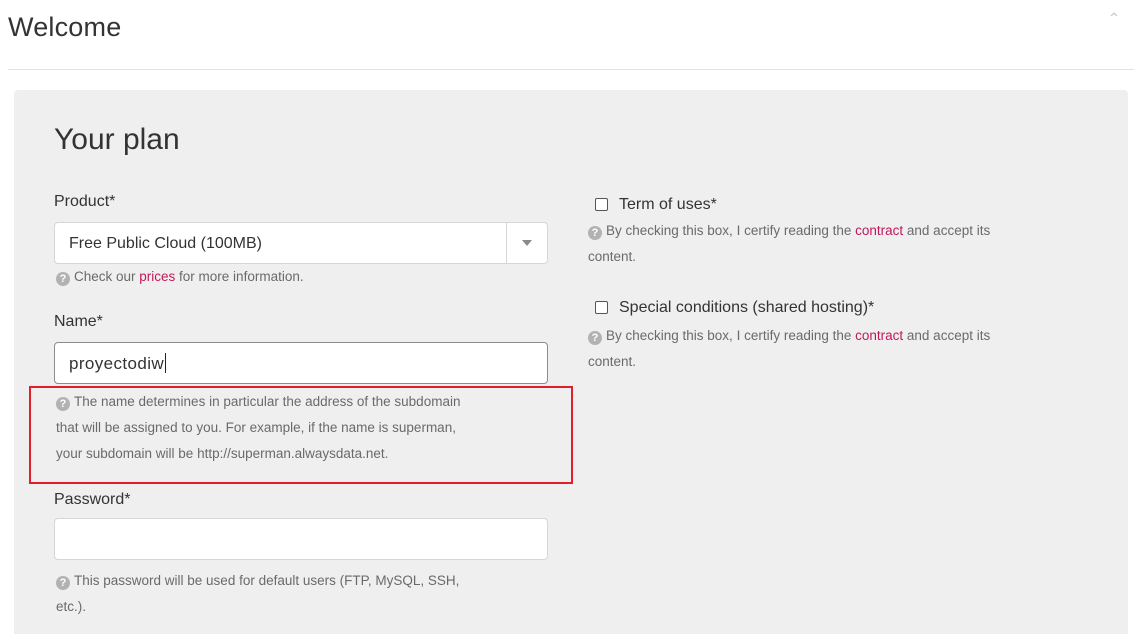 Image resolution: width=1134 pixels, height=634 pixels. What do you see at coordinates (92, 499) in the screenshot?
I see `password-label: Password*` at bounding box center [92, 499].